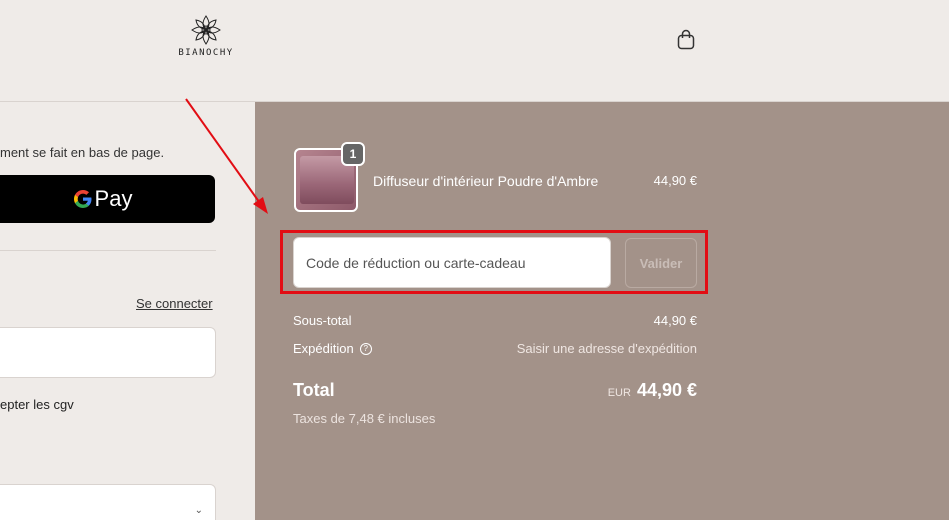 This screenshot has width=949, height=520. What do you see at coordinates (82, 199) in the screenshot?
I see `google-g-icon` at bounding box center [82, 199].